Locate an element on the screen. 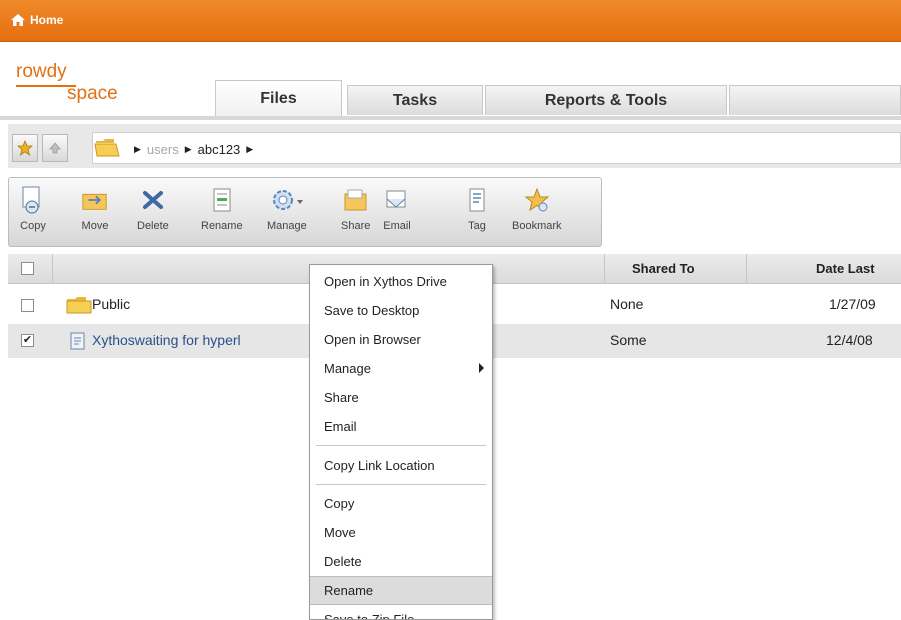 This screenshot has height=620, width=901. menu-item-open-in-xythos-drive: Open in Xythos Drive is located at coordinates (401, 281).